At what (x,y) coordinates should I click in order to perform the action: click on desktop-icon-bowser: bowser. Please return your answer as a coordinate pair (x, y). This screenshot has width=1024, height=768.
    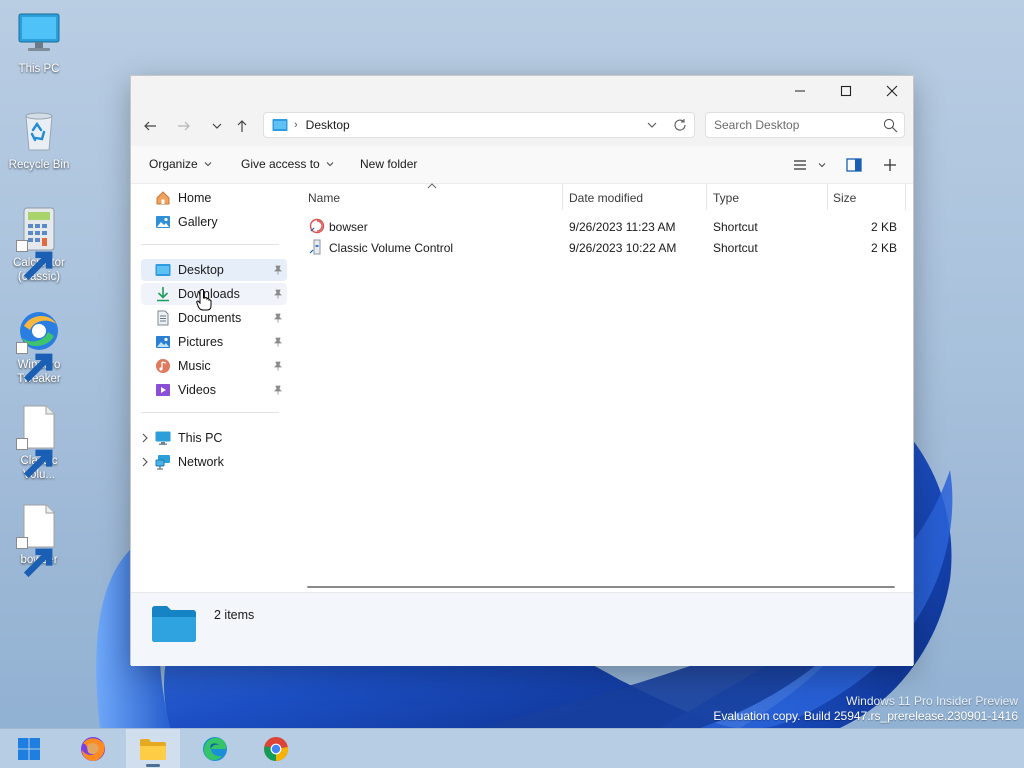
    Looking at the image, I should click on (39, 540).